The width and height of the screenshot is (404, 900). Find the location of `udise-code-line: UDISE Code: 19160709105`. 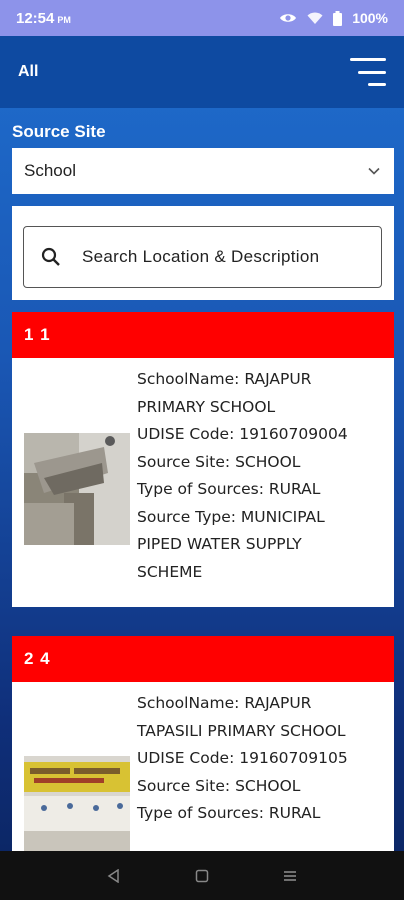

udise-code-line: UDISE Code: 19160709105 is located at coordinates (242, 758).